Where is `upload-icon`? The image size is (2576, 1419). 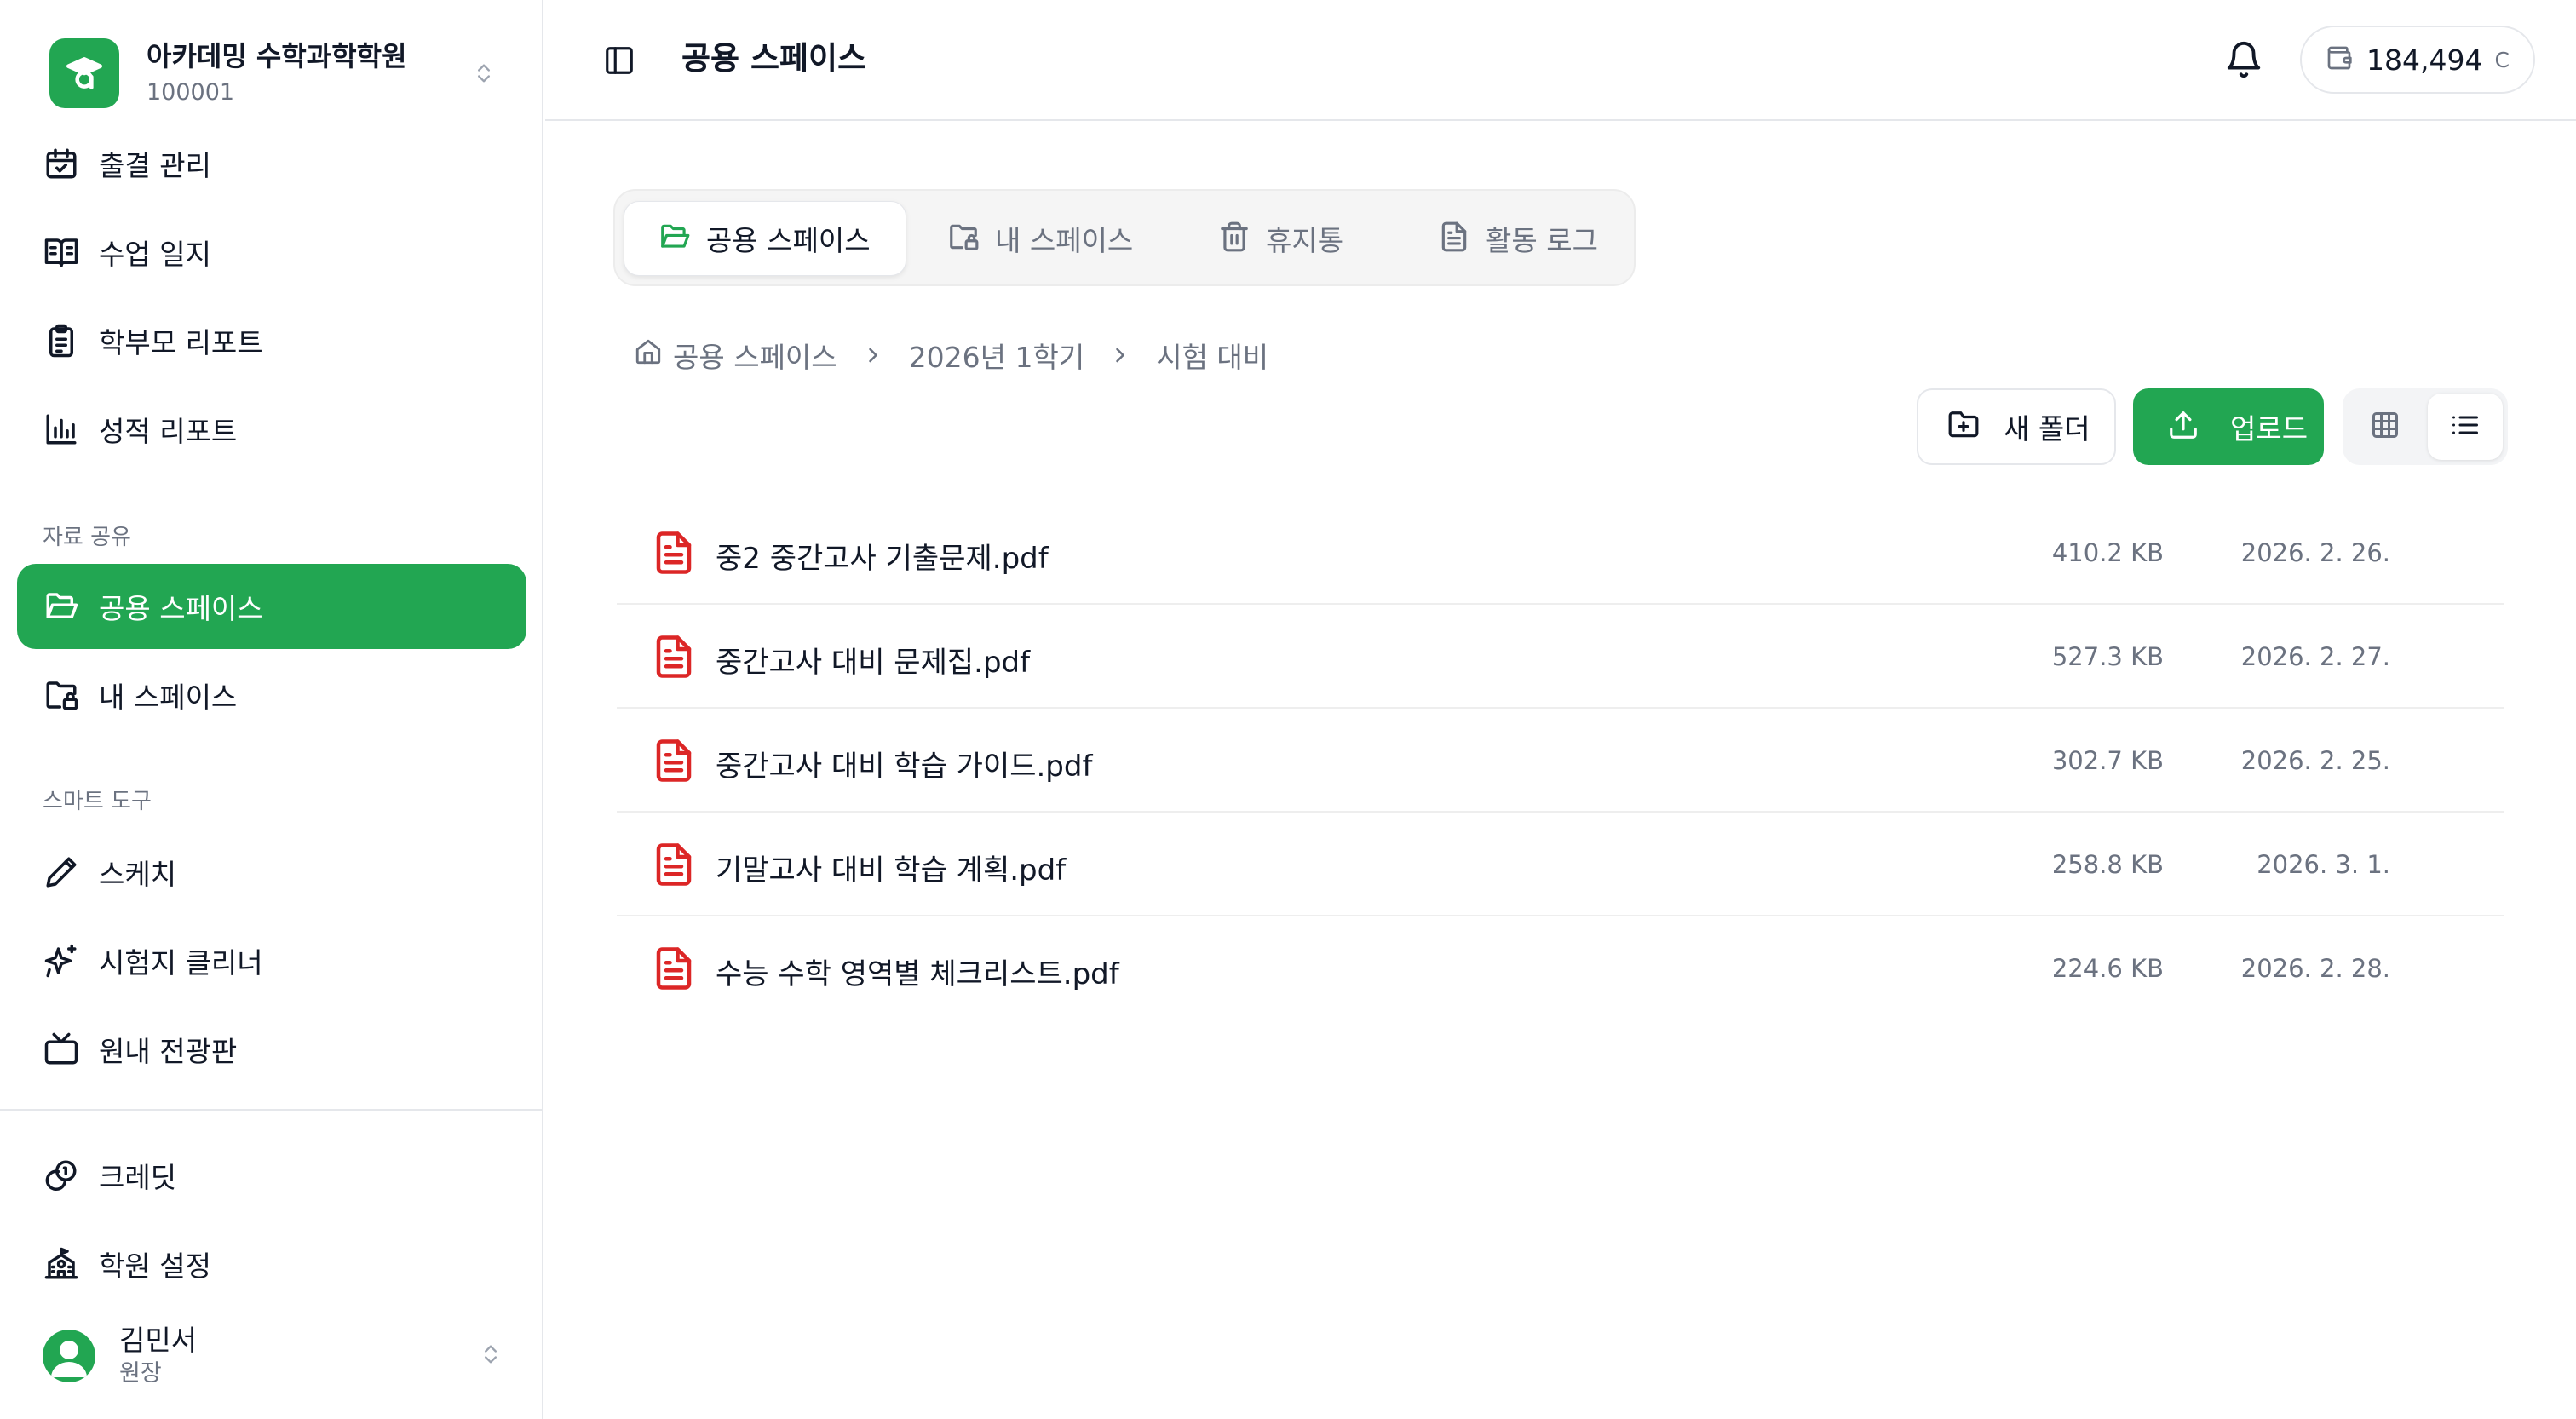 upload-icon is located at coordinates (2183, 427).